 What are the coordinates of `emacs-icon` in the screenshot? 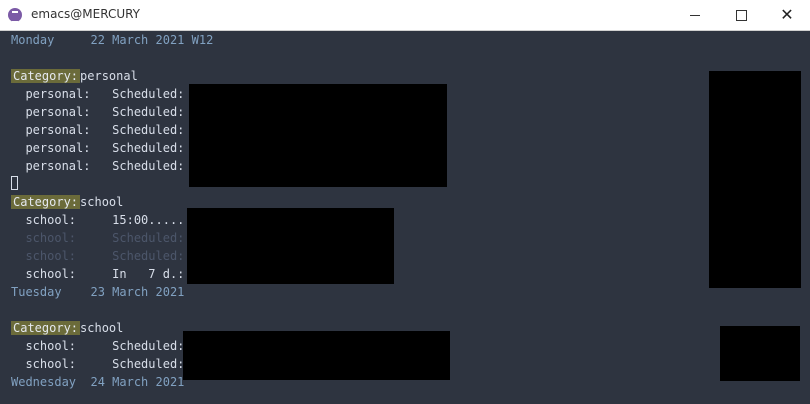 It's located at (15, 15).